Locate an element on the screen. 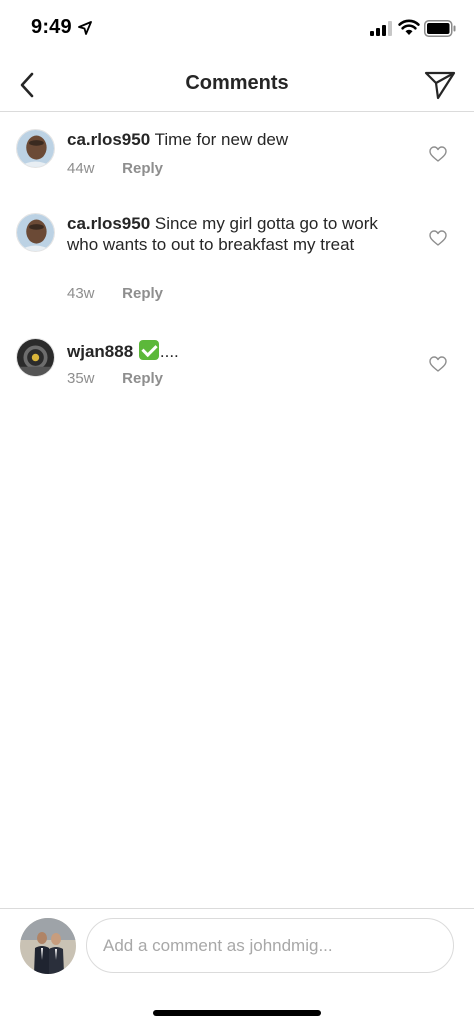 This screenshot has height=1026, width=474. comment-meta: 44w Reply is located at coordinates (115, 168).